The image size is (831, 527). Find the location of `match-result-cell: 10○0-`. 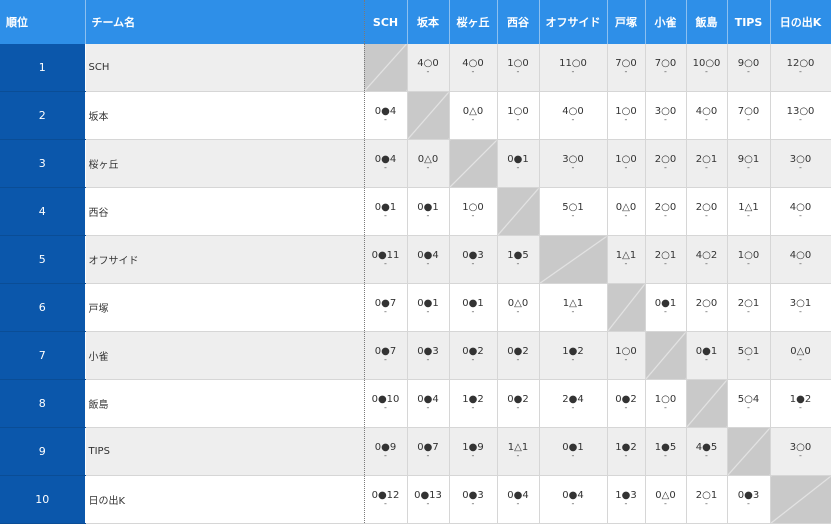

match-result-cell: 10○0- is located at coordinates (707, 68).